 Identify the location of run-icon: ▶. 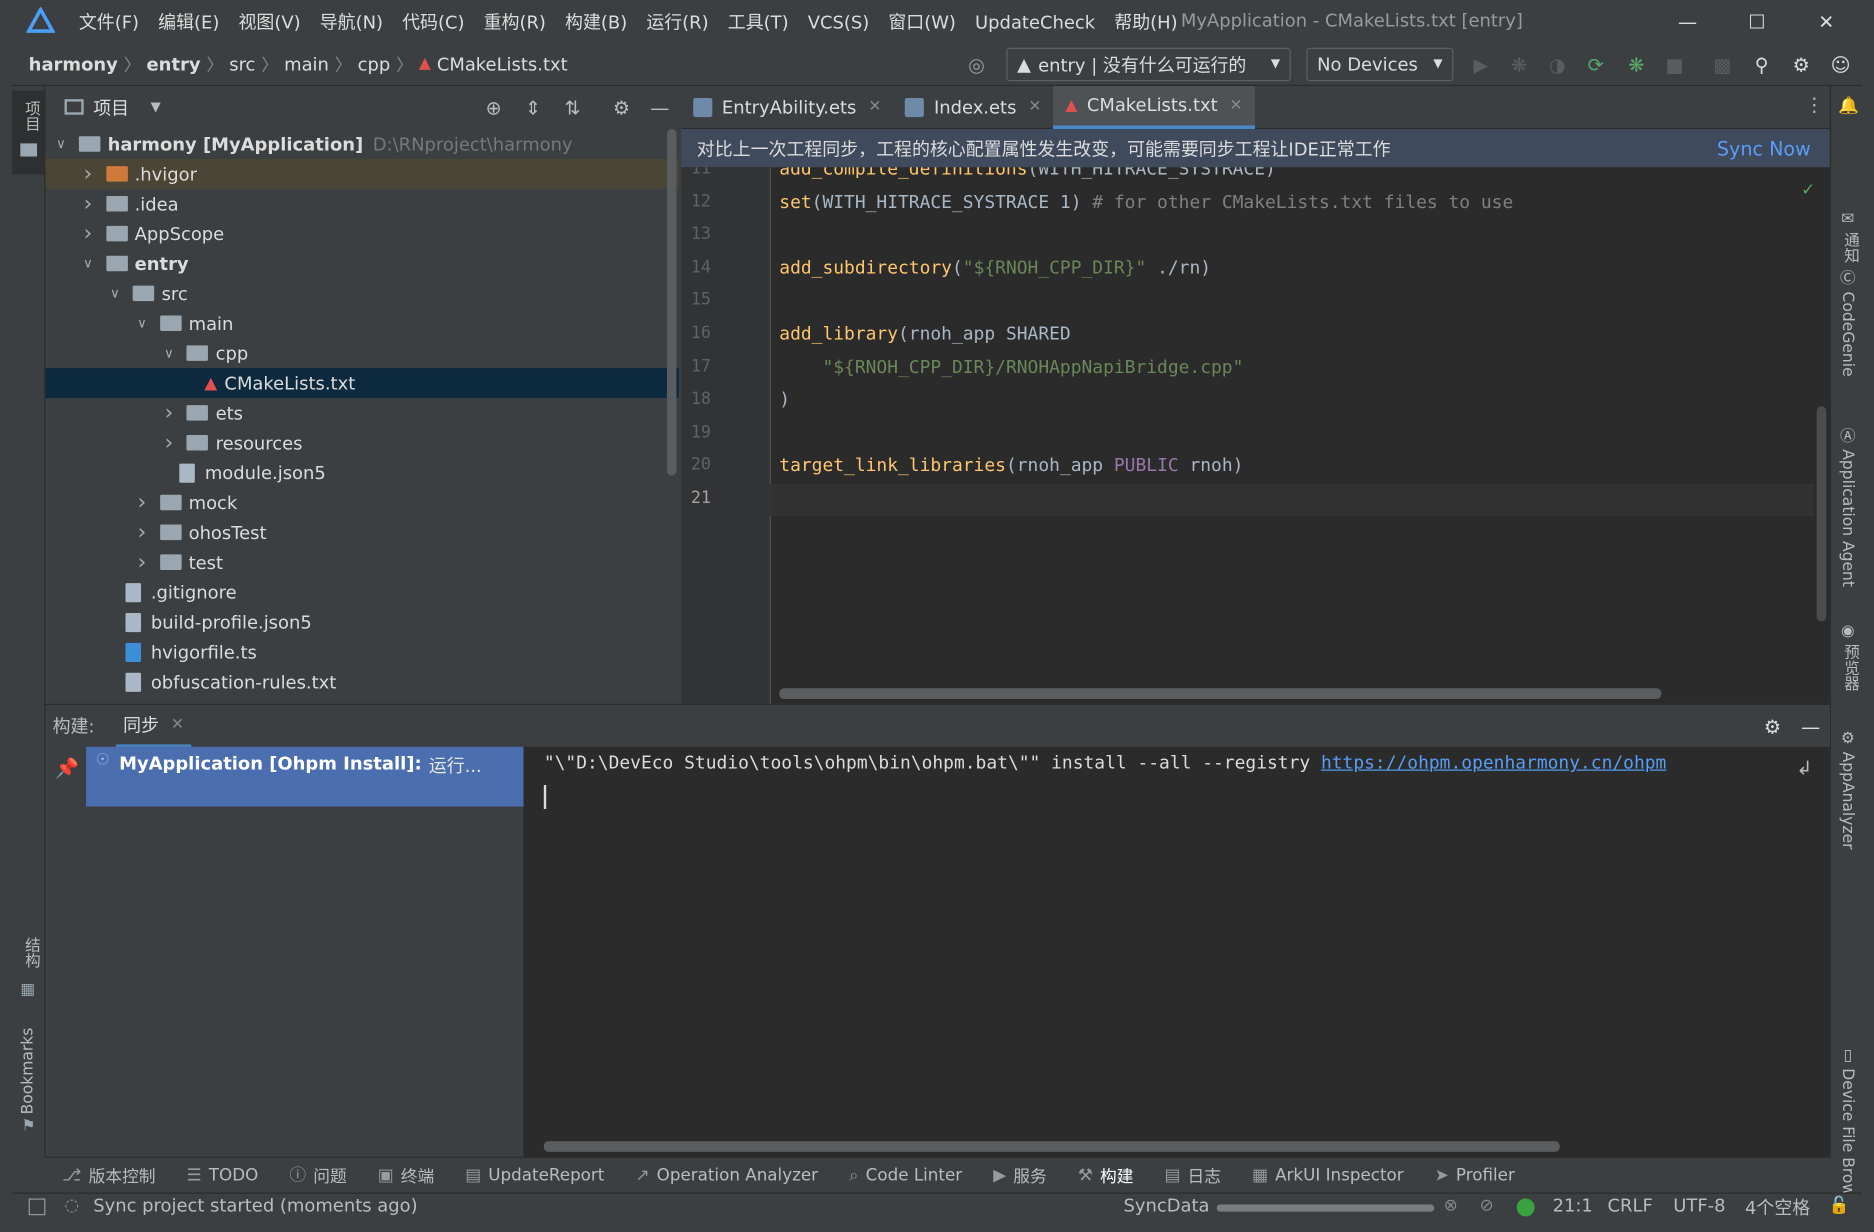
(1481, 64).